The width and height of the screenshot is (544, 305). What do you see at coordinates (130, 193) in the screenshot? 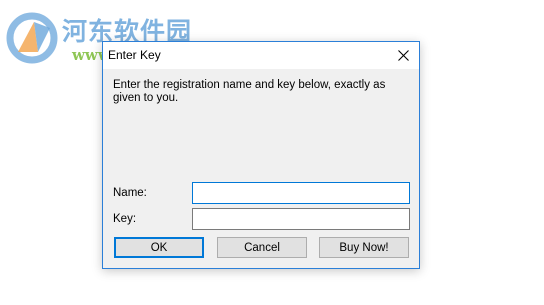
I see `name-label: Name:` at bounding box center [130, 193].